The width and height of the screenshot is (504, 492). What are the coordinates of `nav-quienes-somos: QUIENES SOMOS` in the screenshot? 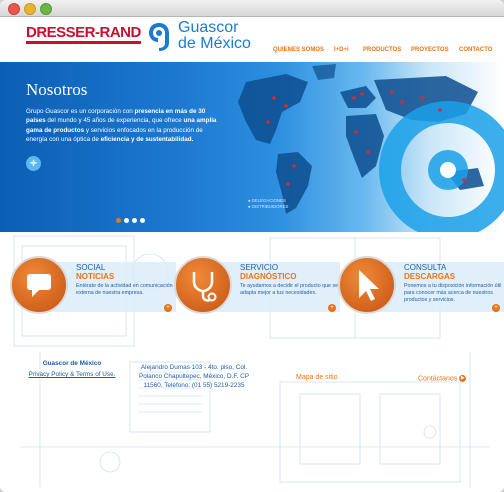 It's located at (298, 50).